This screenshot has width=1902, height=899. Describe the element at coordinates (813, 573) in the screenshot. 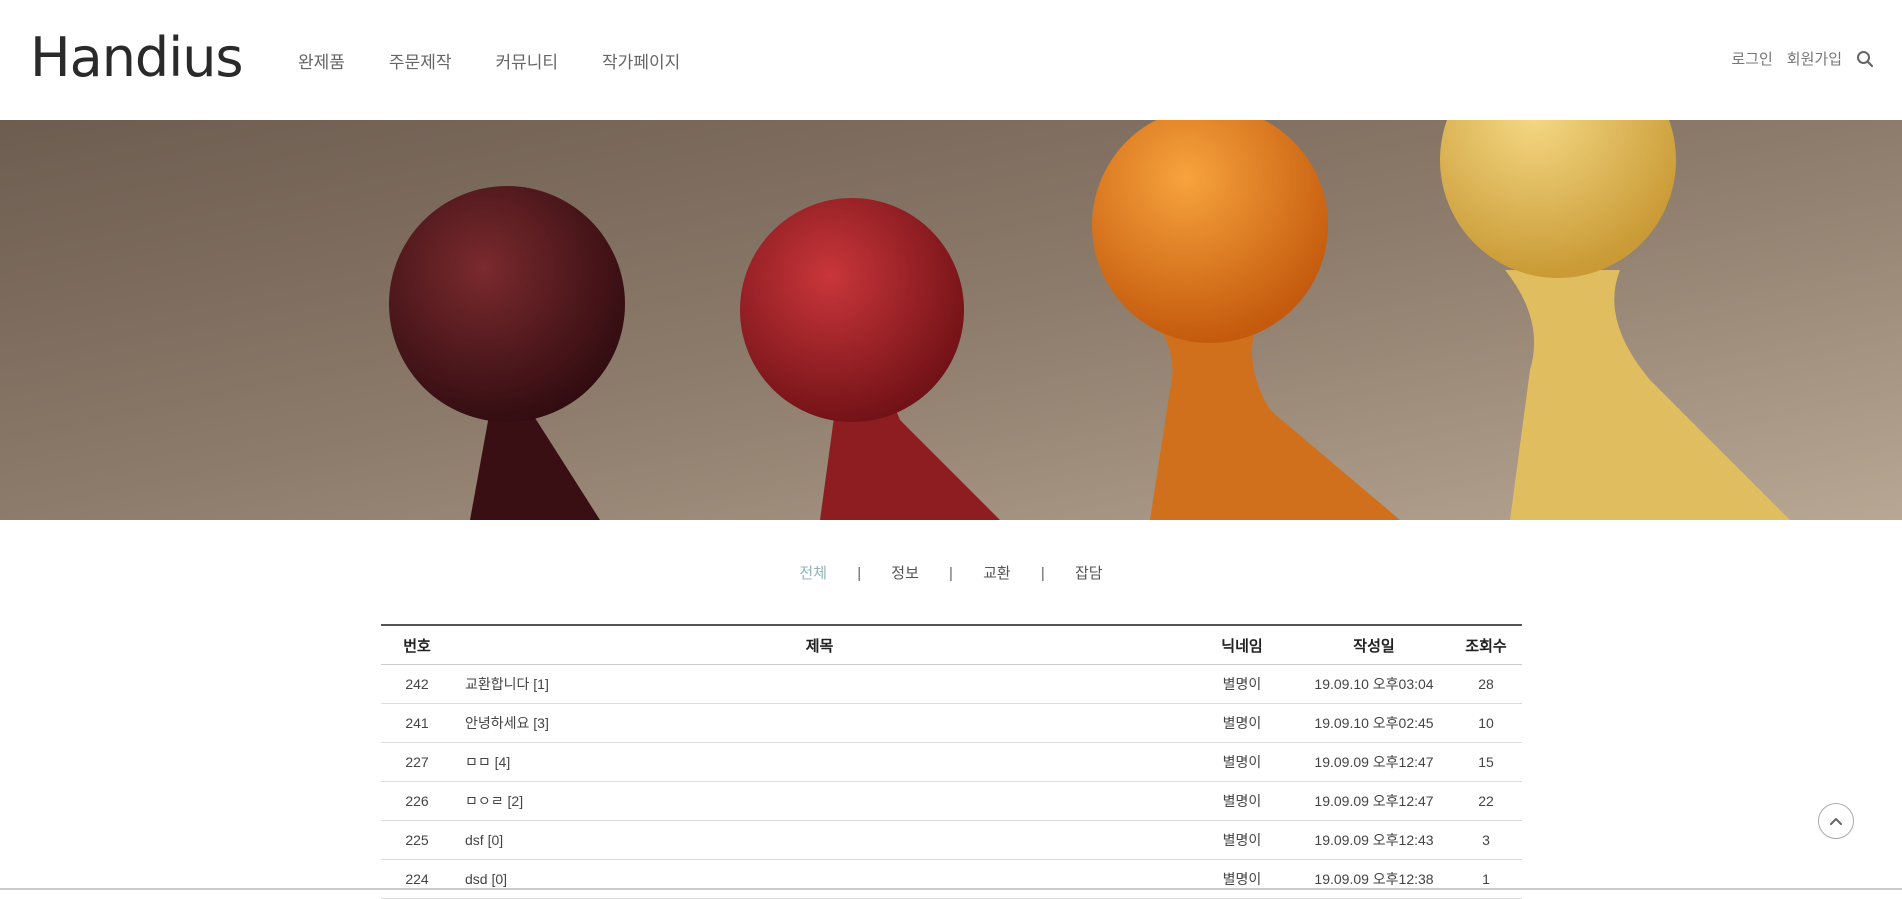

I see `tab-all: 전체` at that location.